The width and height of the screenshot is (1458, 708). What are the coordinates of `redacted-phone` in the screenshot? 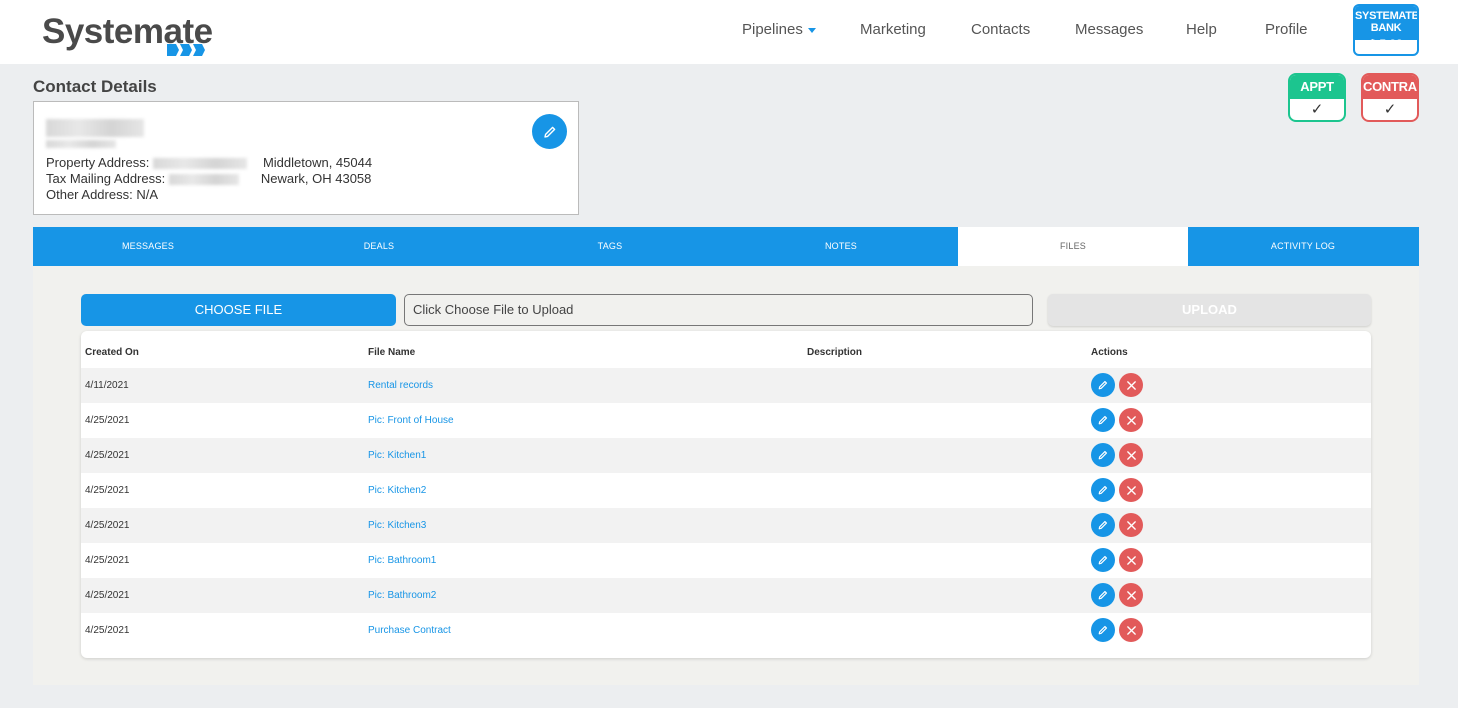 It's located at (81, 144).